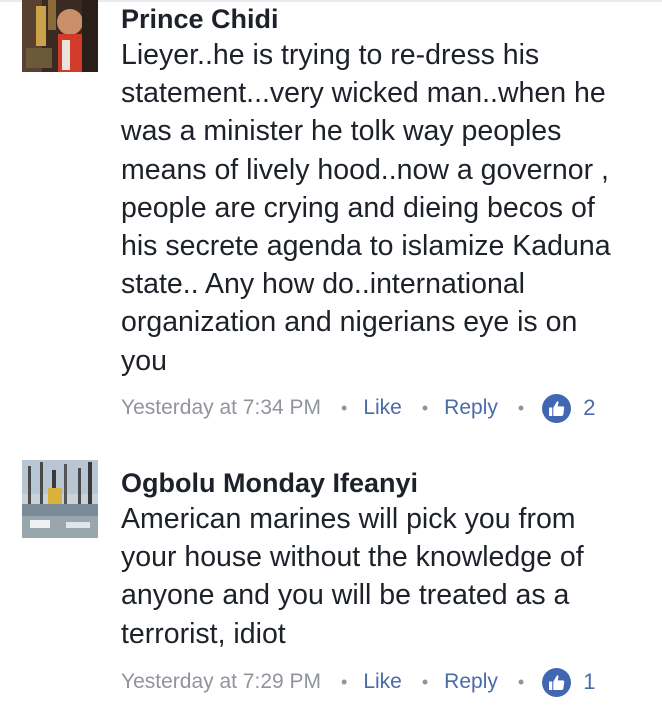 The image size is (662, 716). I want to click on reaction-summary: 2, so click(568, 408).